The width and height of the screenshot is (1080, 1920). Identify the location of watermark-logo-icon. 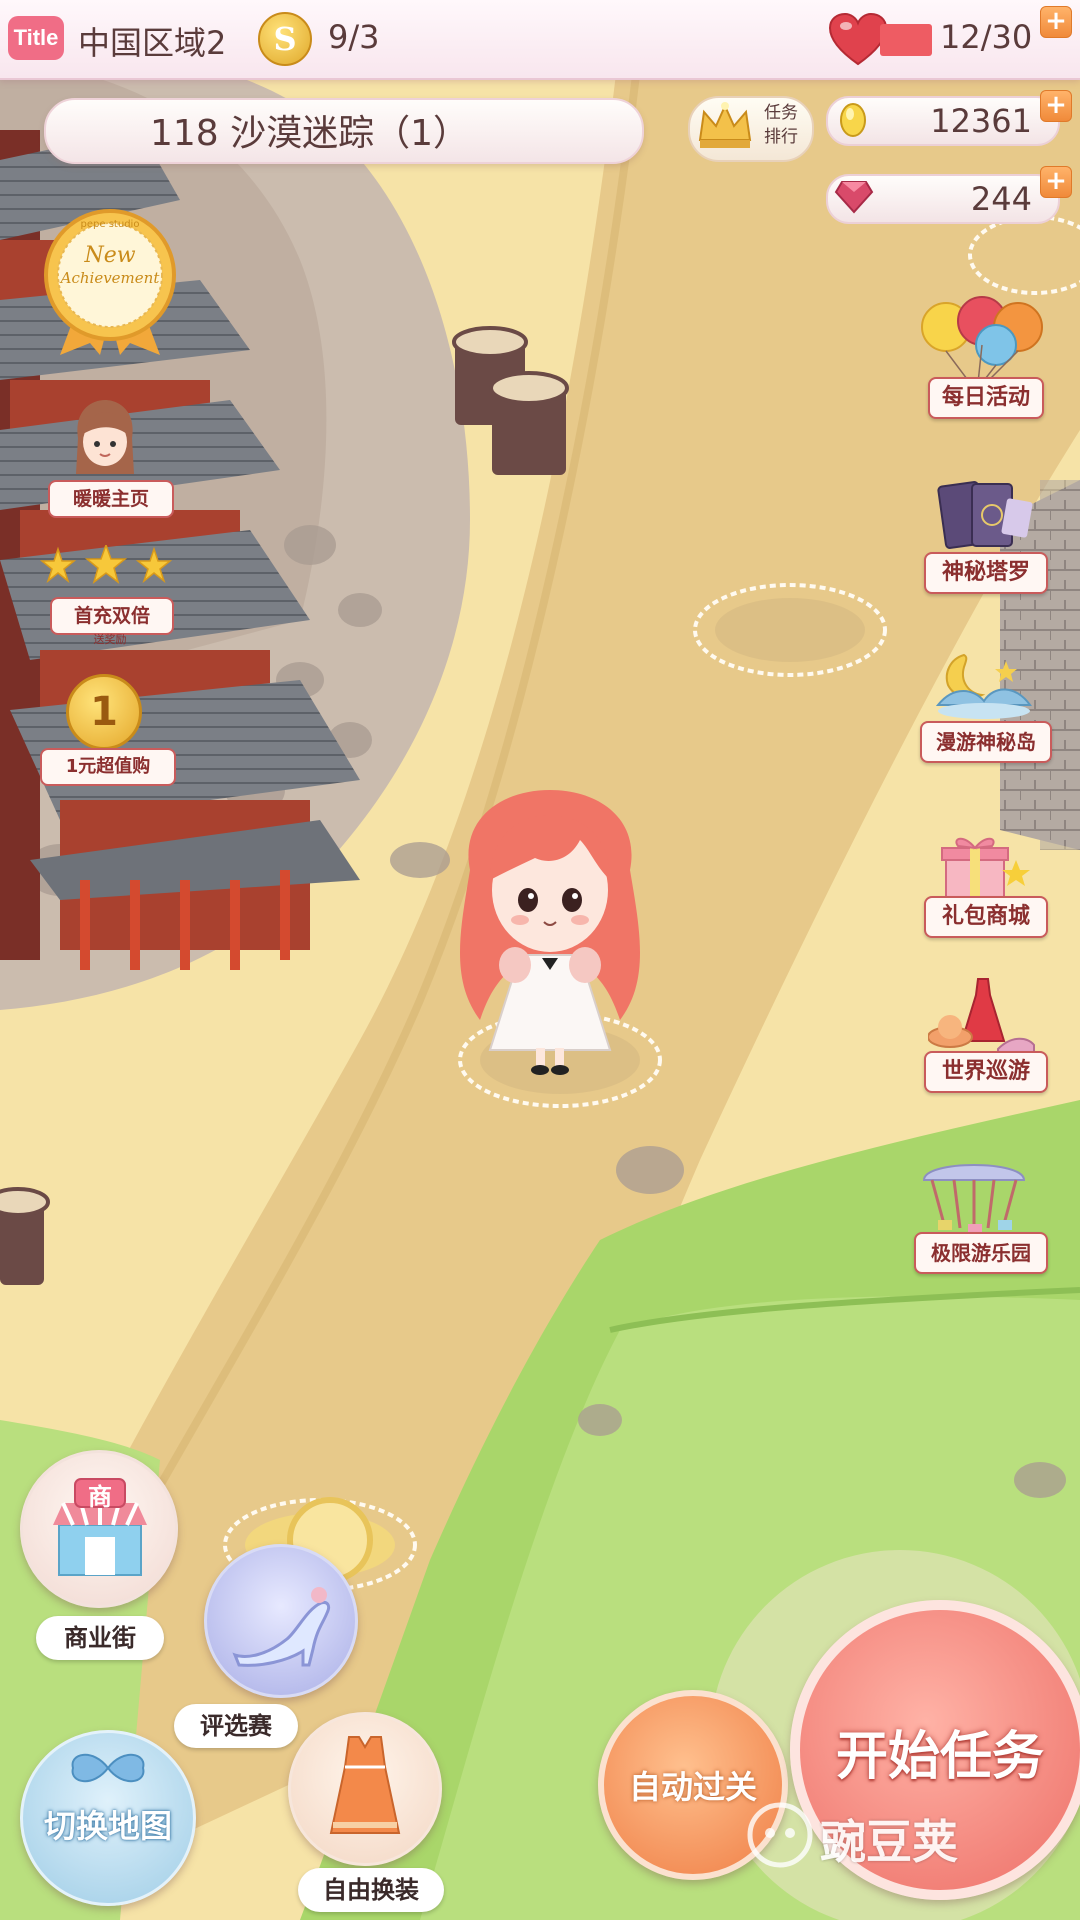
(780, 1835).